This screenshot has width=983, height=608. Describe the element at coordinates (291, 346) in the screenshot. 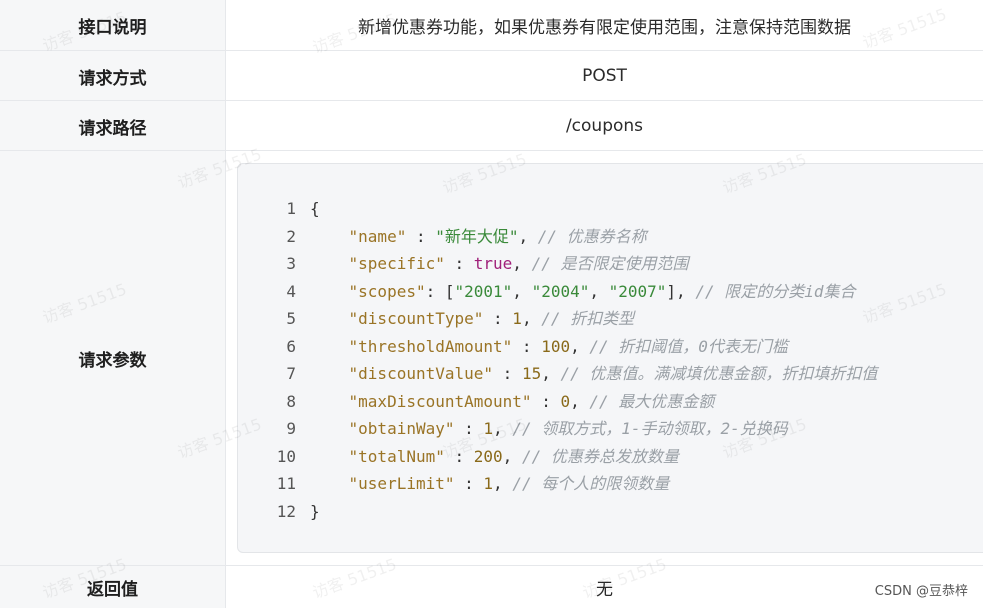

I see `line-number: 6` at that location.